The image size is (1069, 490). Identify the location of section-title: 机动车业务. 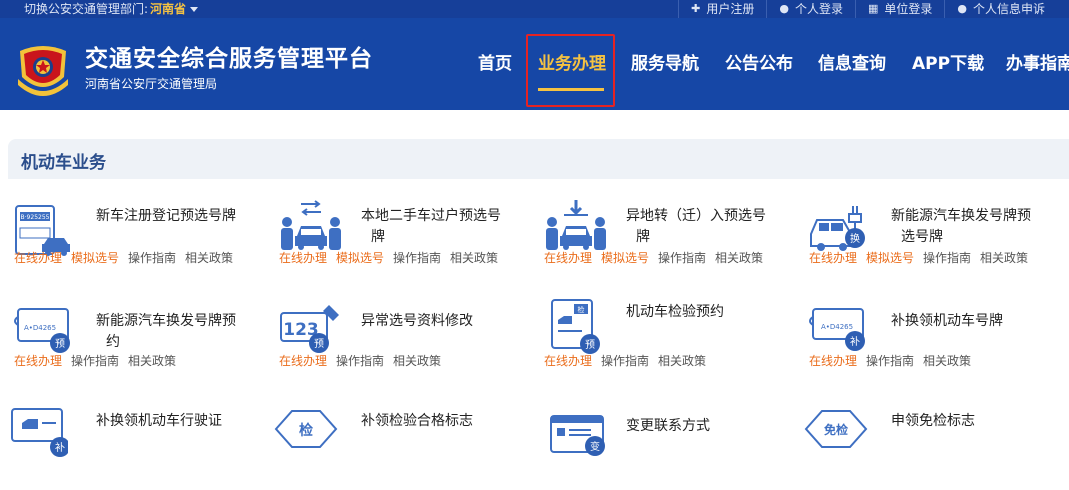
(63, 163).